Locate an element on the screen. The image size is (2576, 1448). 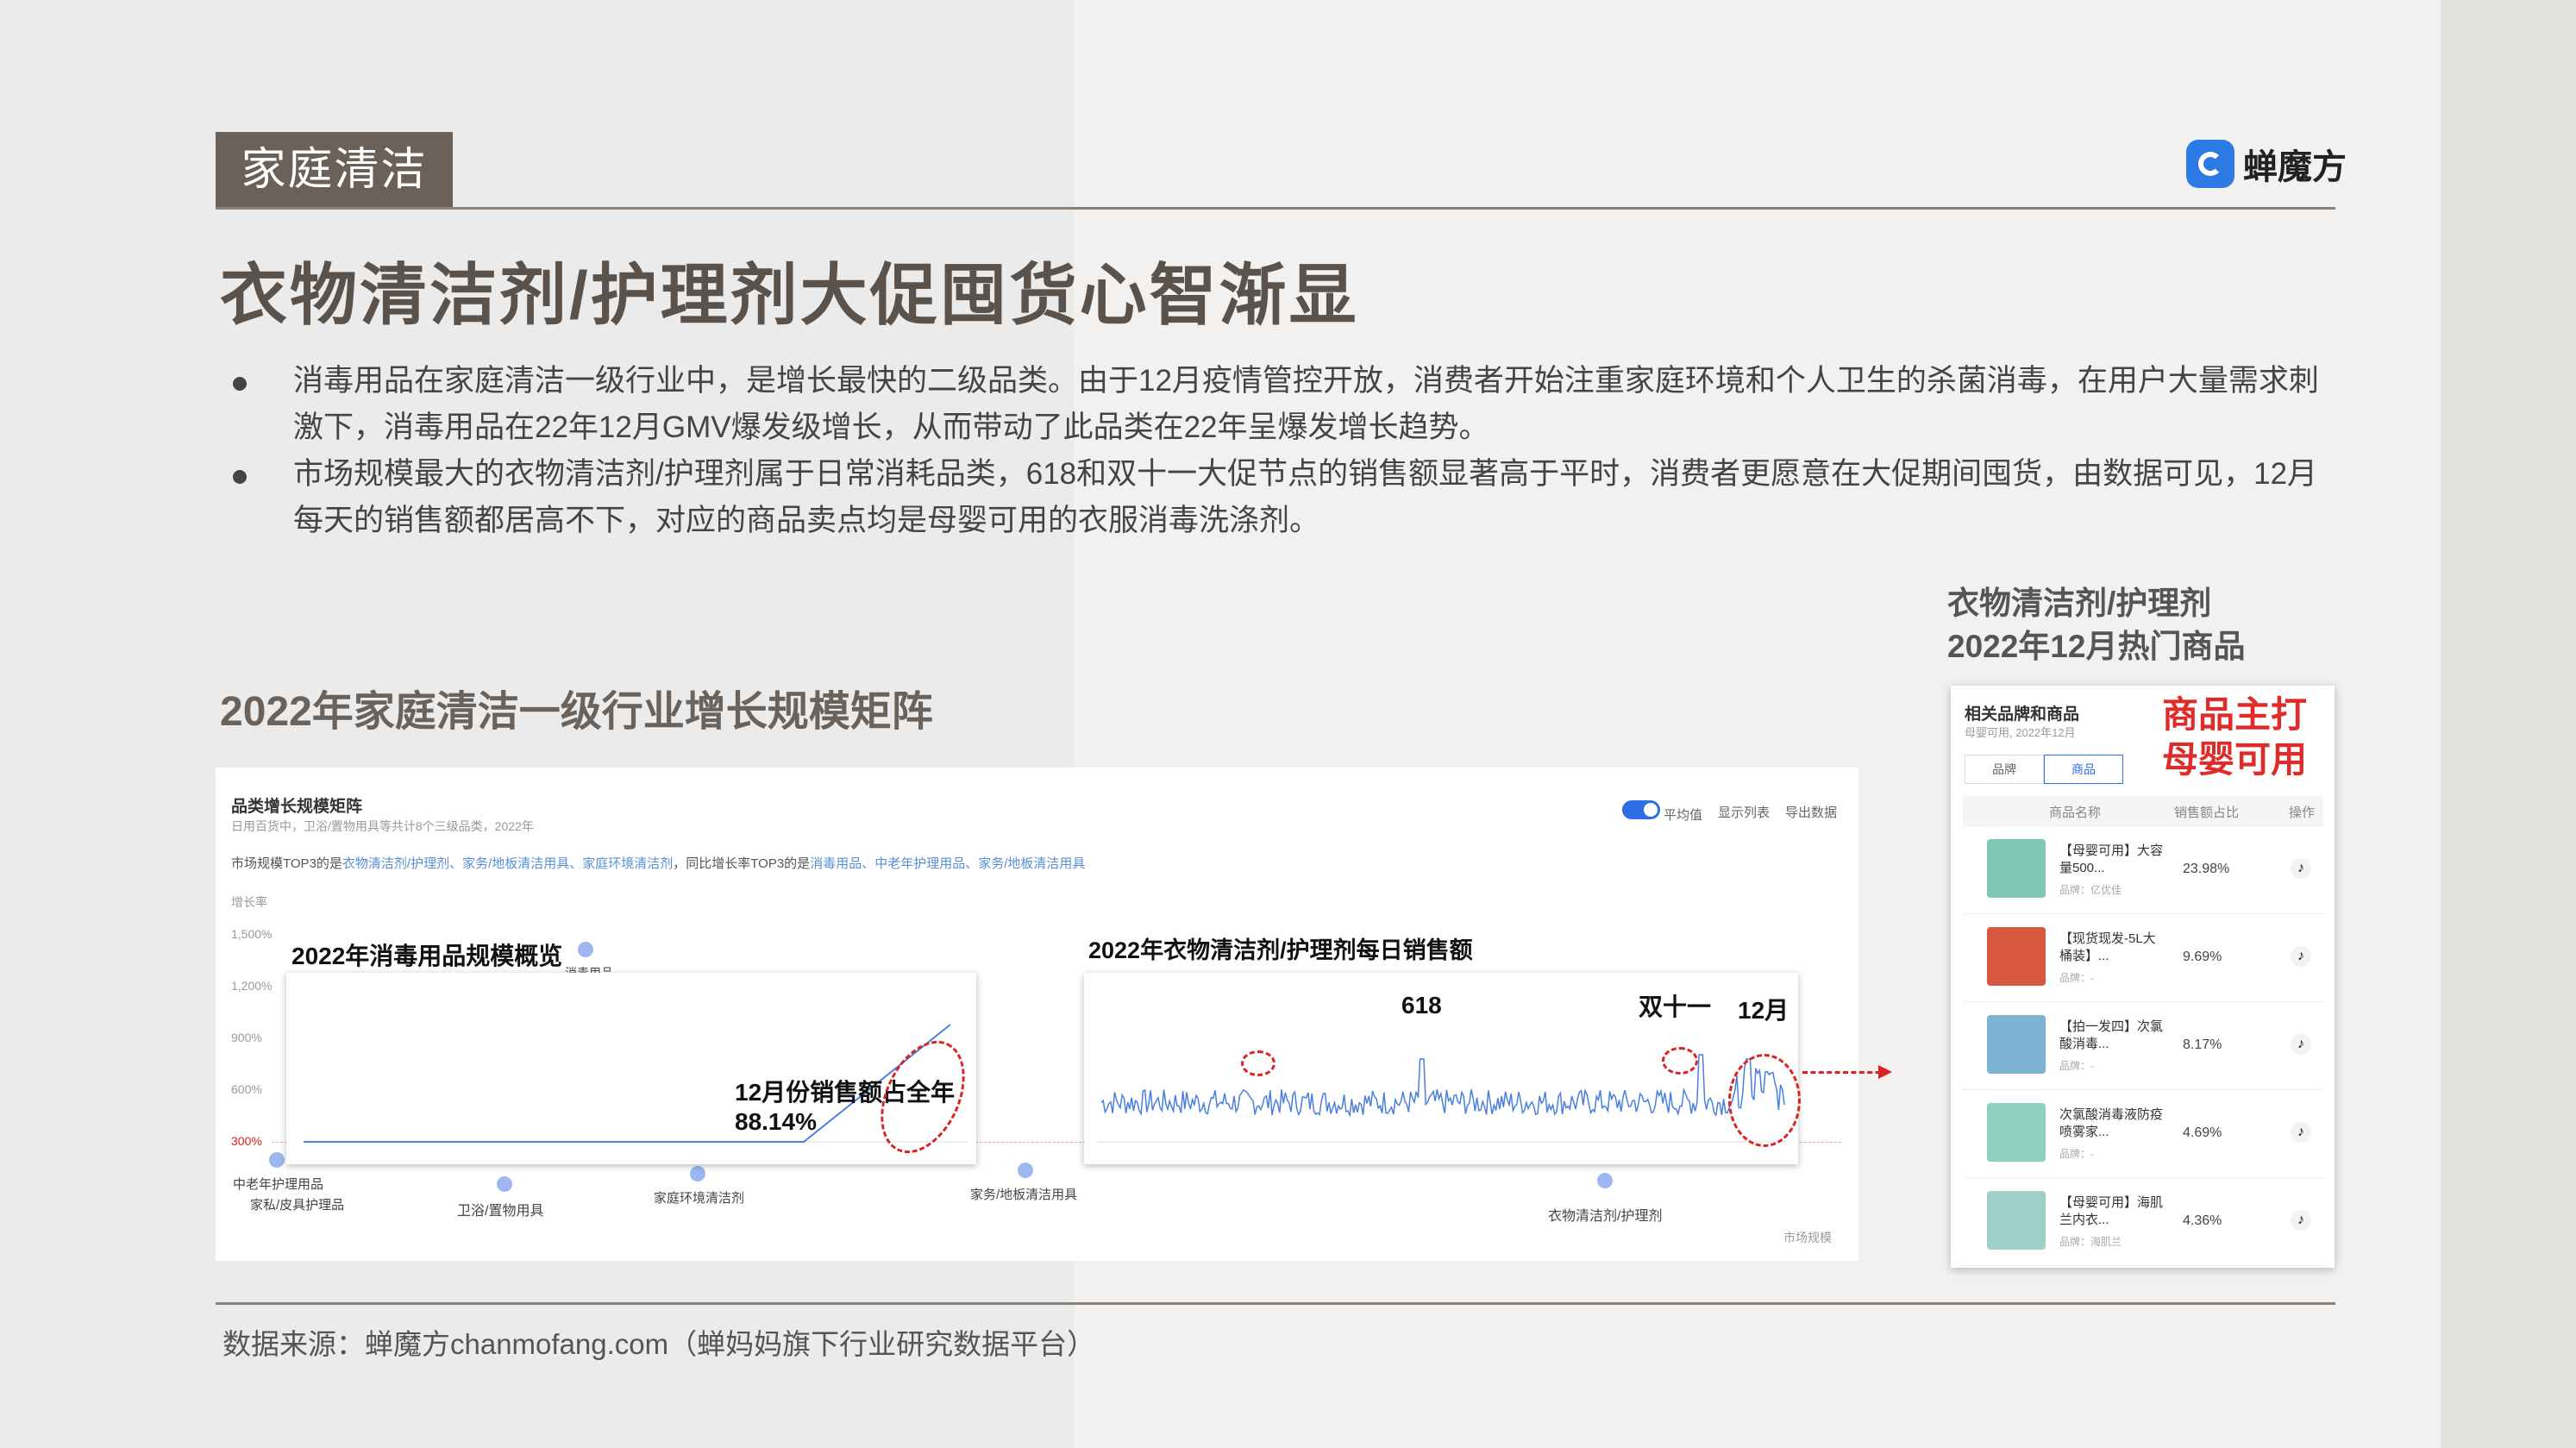
col-share: 销售额占比 is located at coordinates (2206, 812).